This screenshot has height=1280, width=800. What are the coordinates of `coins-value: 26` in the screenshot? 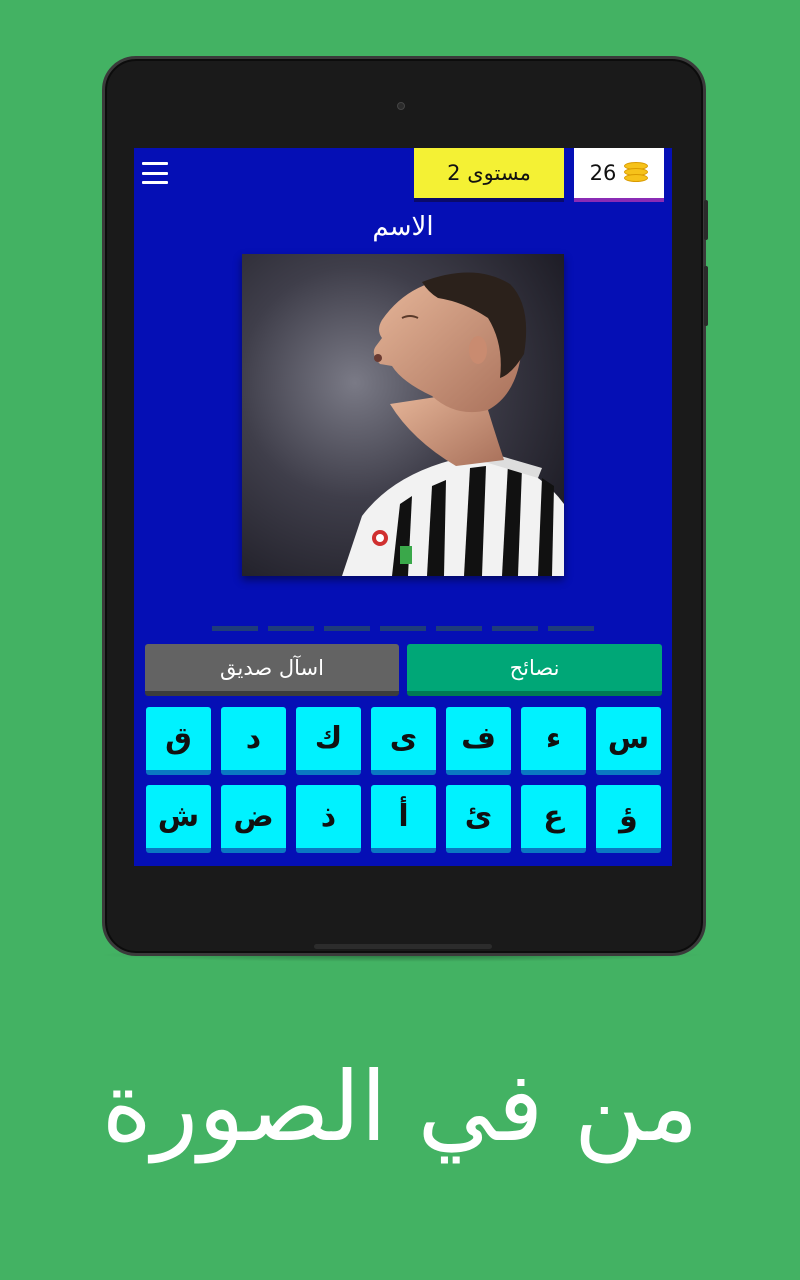 It's located at (603, 173).